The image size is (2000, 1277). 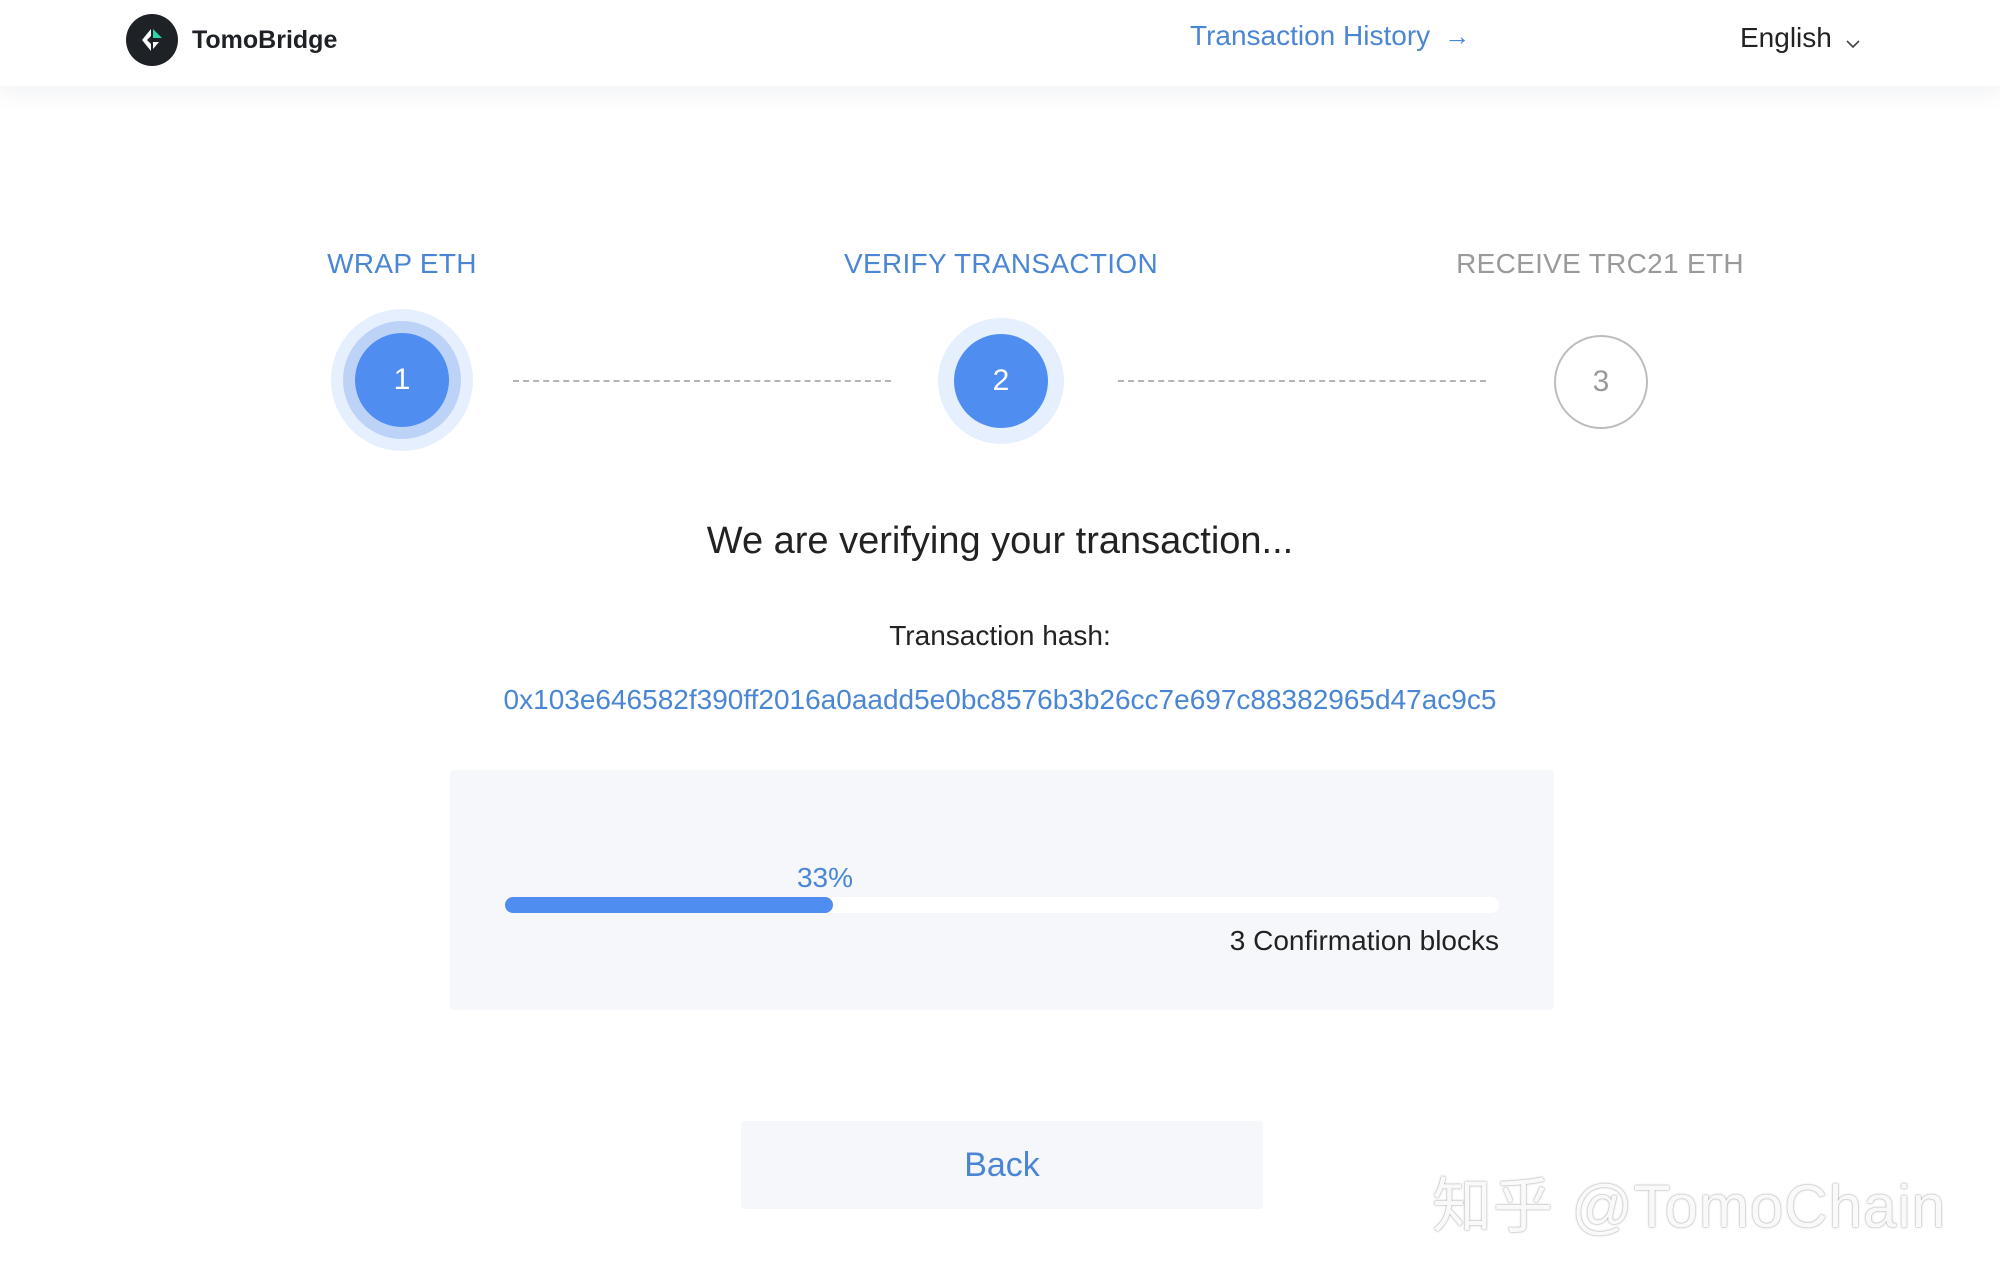 I want to click on confirmation-blocks-caption: 3 Confirmation blocks, so click(x=1364, y=940).